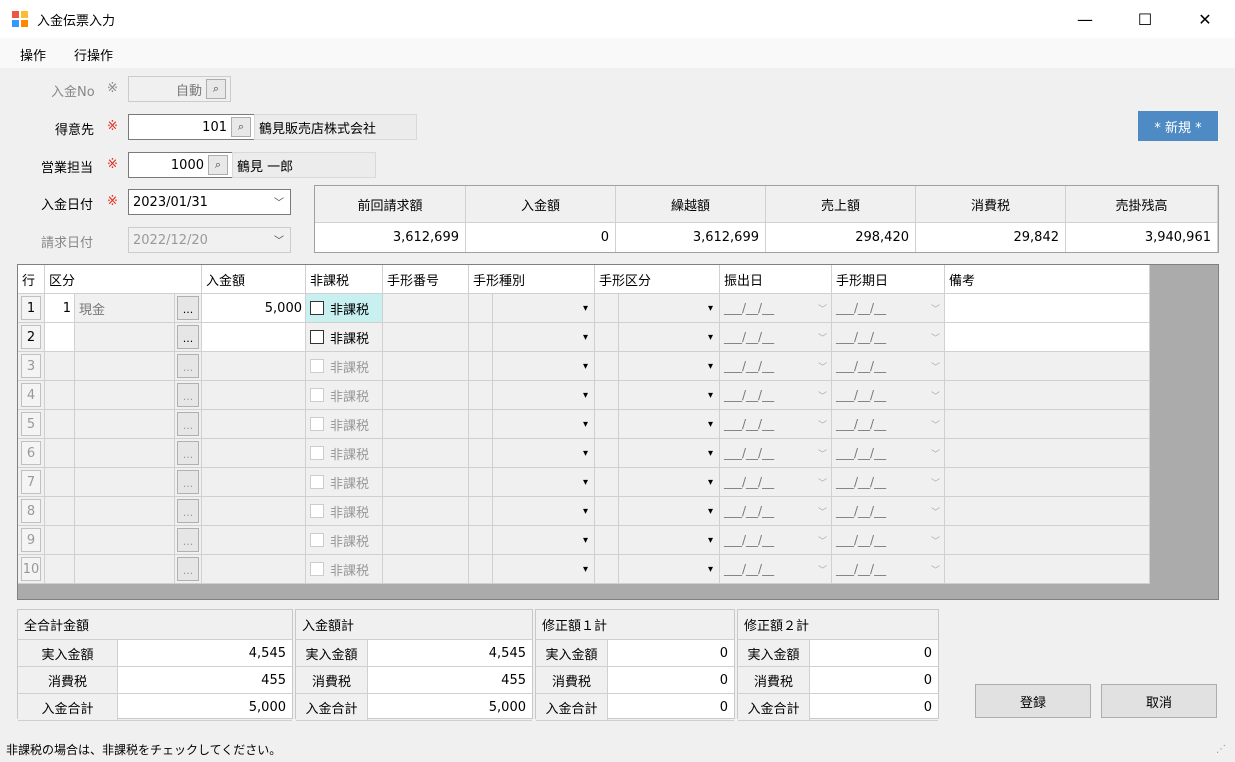 Image resolution: width=1235 pixels, height=762 pixels. I want to click on totals-key: 実入金額, so click(68, 653).